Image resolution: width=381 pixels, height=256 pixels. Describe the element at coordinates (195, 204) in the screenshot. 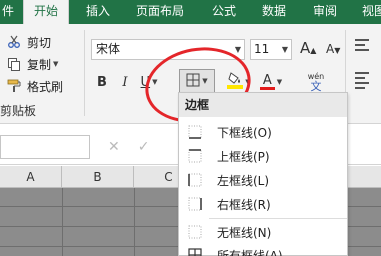

I see `right-border-icon` at that location.